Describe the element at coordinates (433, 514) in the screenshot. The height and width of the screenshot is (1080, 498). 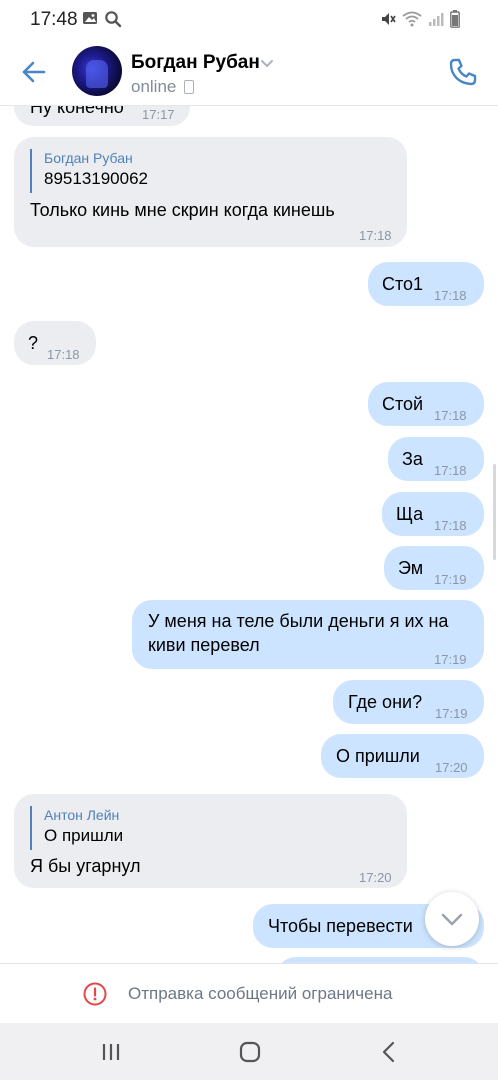
I see `message-outgoing: Ща 17:18` at that location.